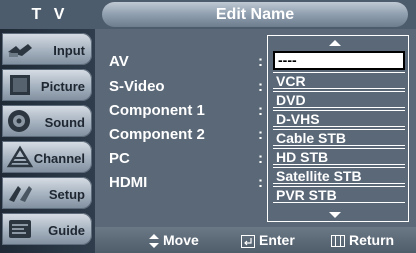  What do you see at coordinates (339, 156) in the screenshot?
I see `dropdown-option: HD STB` at bounding box center [339, 156].